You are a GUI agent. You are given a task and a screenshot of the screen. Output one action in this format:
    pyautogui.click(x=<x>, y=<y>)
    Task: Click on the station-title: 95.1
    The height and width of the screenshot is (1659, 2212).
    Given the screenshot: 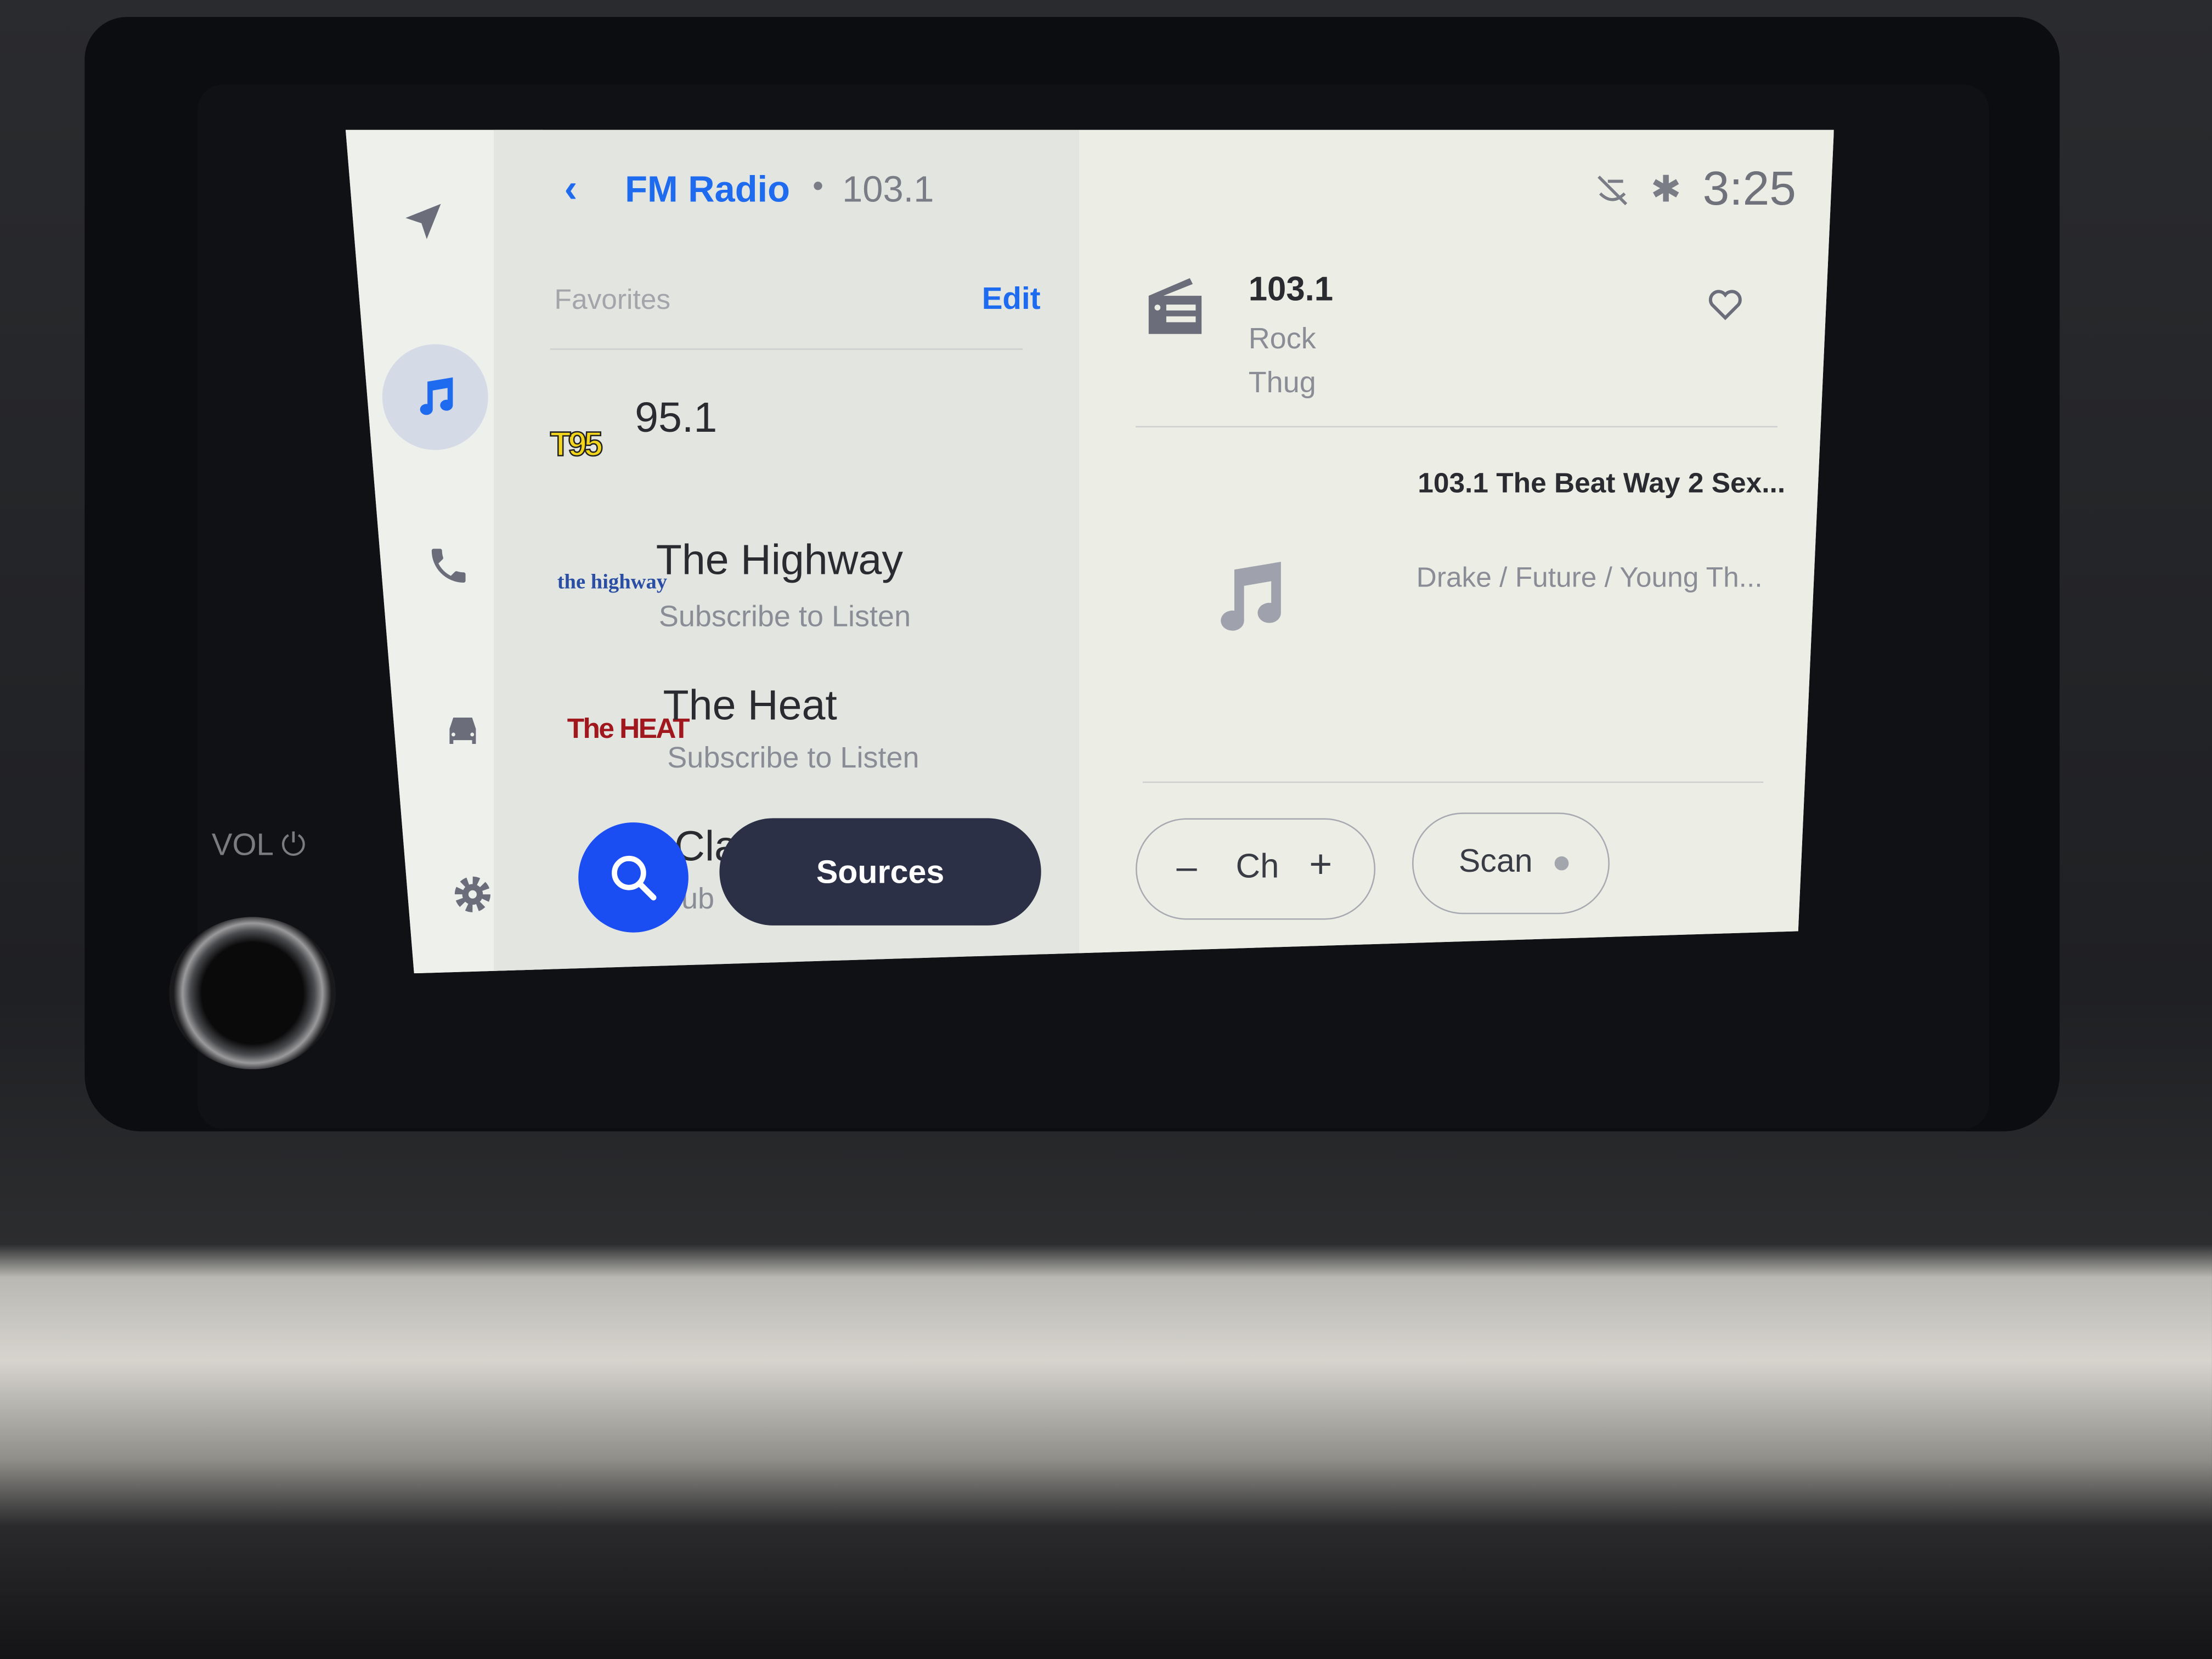 What is the action you would take?
    pyautogui.click(x=677, y=418)
    